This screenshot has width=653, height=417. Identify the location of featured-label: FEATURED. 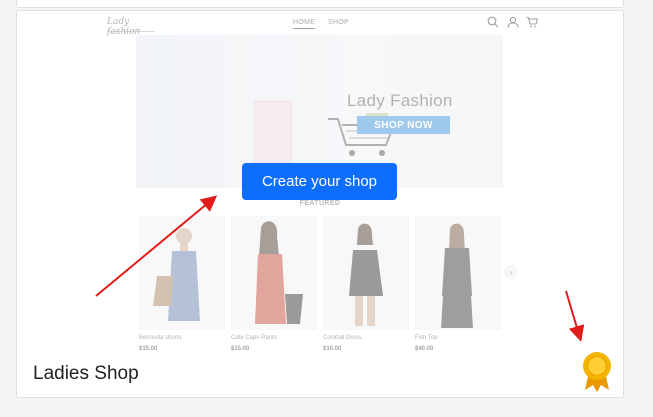
(320, 203).